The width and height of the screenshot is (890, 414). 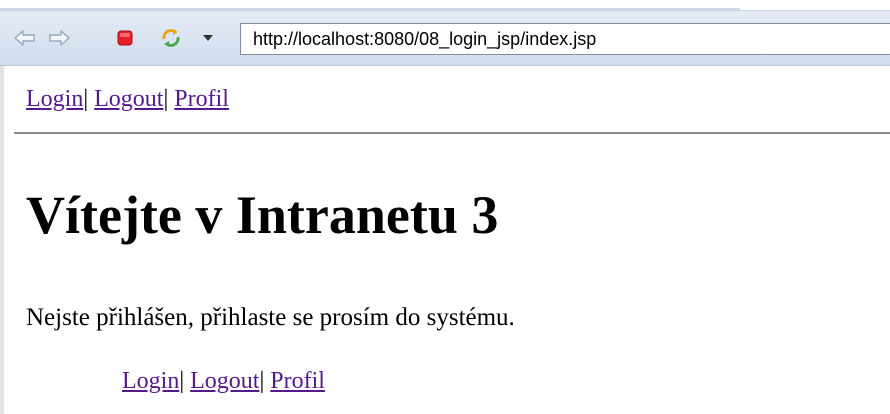 I want to click on history-dropdown-button, so click(x=208, y=38).